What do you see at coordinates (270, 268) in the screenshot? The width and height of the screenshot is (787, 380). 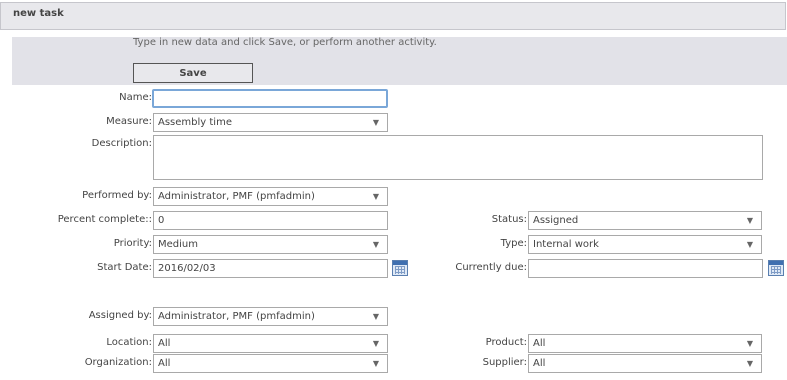 I see `start-date-input` at bounding box center [270, 268].